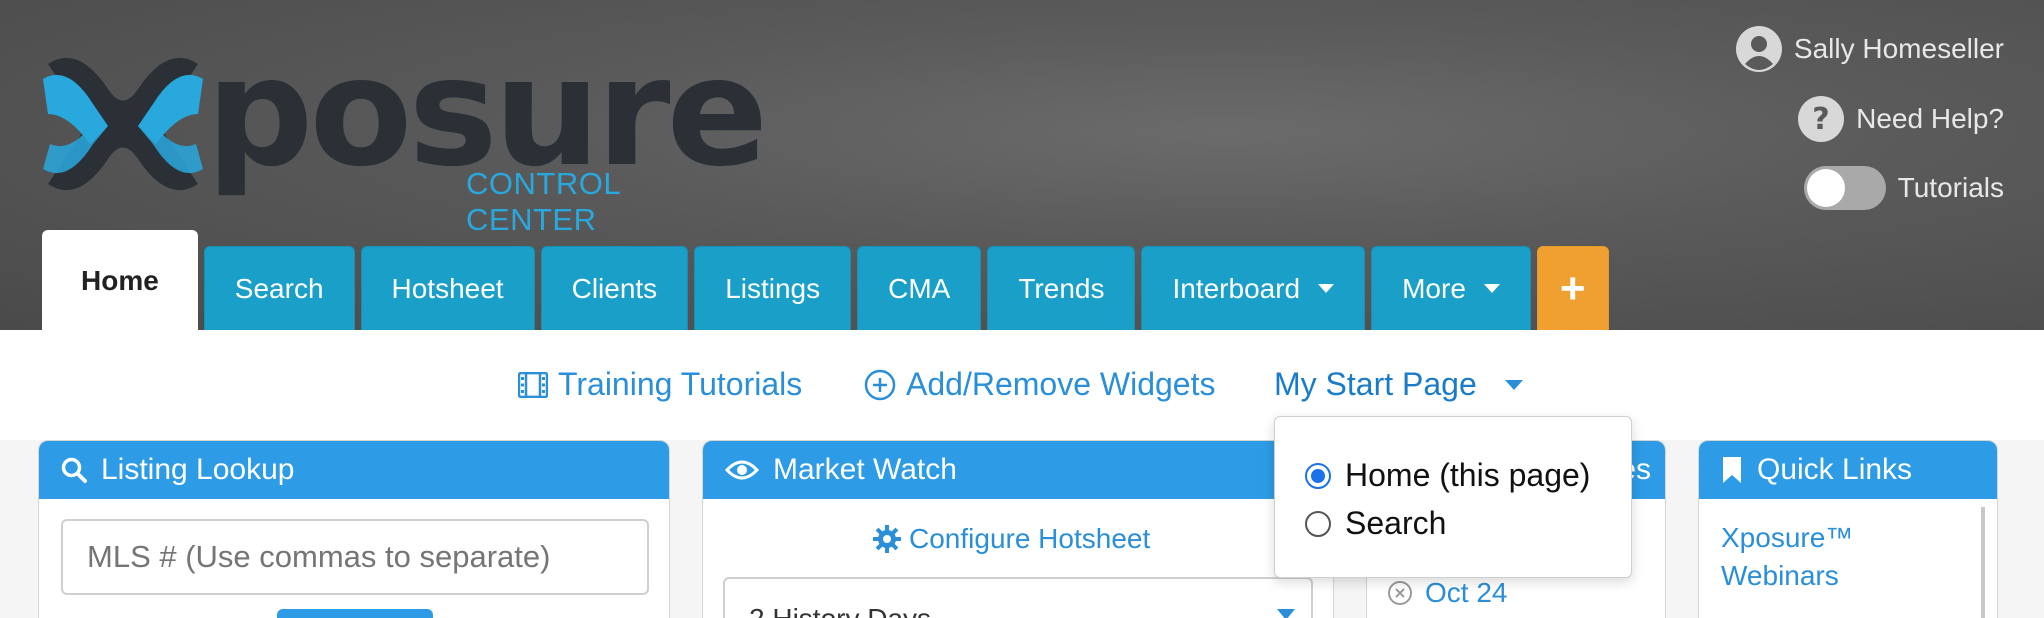 This screenshot has height=618, width=2044. Describe the element at coordinates (1983, 562) in the screenshot. I see `scrollbar` at that location.